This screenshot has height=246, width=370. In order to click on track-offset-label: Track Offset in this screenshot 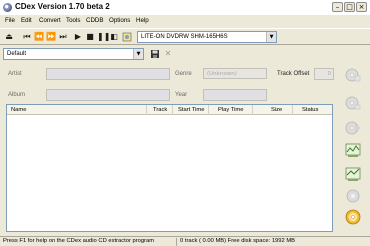, I will do `click(293, 74)`.